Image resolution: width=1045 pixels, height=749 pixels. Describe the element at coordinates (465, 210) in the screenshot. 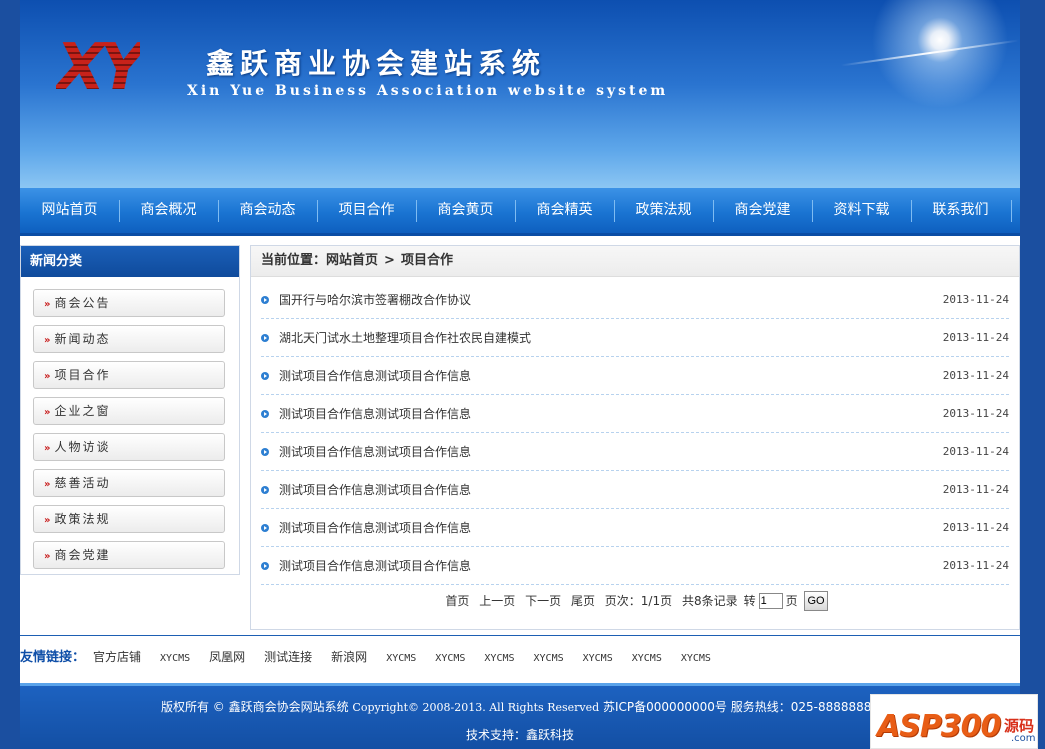

I see `nav-item-yellow-pages: 商会黄页` at that location.